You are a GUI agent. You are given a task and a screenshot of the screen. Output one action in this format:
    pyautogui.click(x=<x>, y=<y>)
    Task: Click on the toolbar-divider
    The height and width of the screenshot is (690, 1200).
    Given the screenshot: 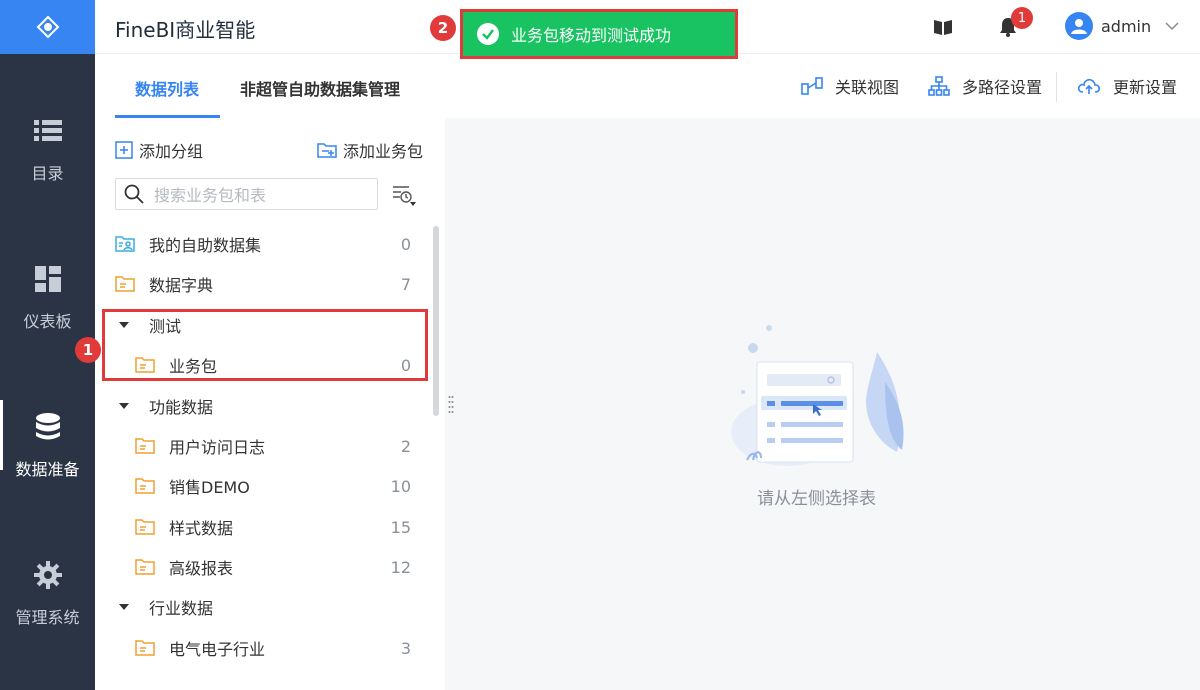 What is the action you would take?
    pyautogui.click(x=1056, y=87)
    